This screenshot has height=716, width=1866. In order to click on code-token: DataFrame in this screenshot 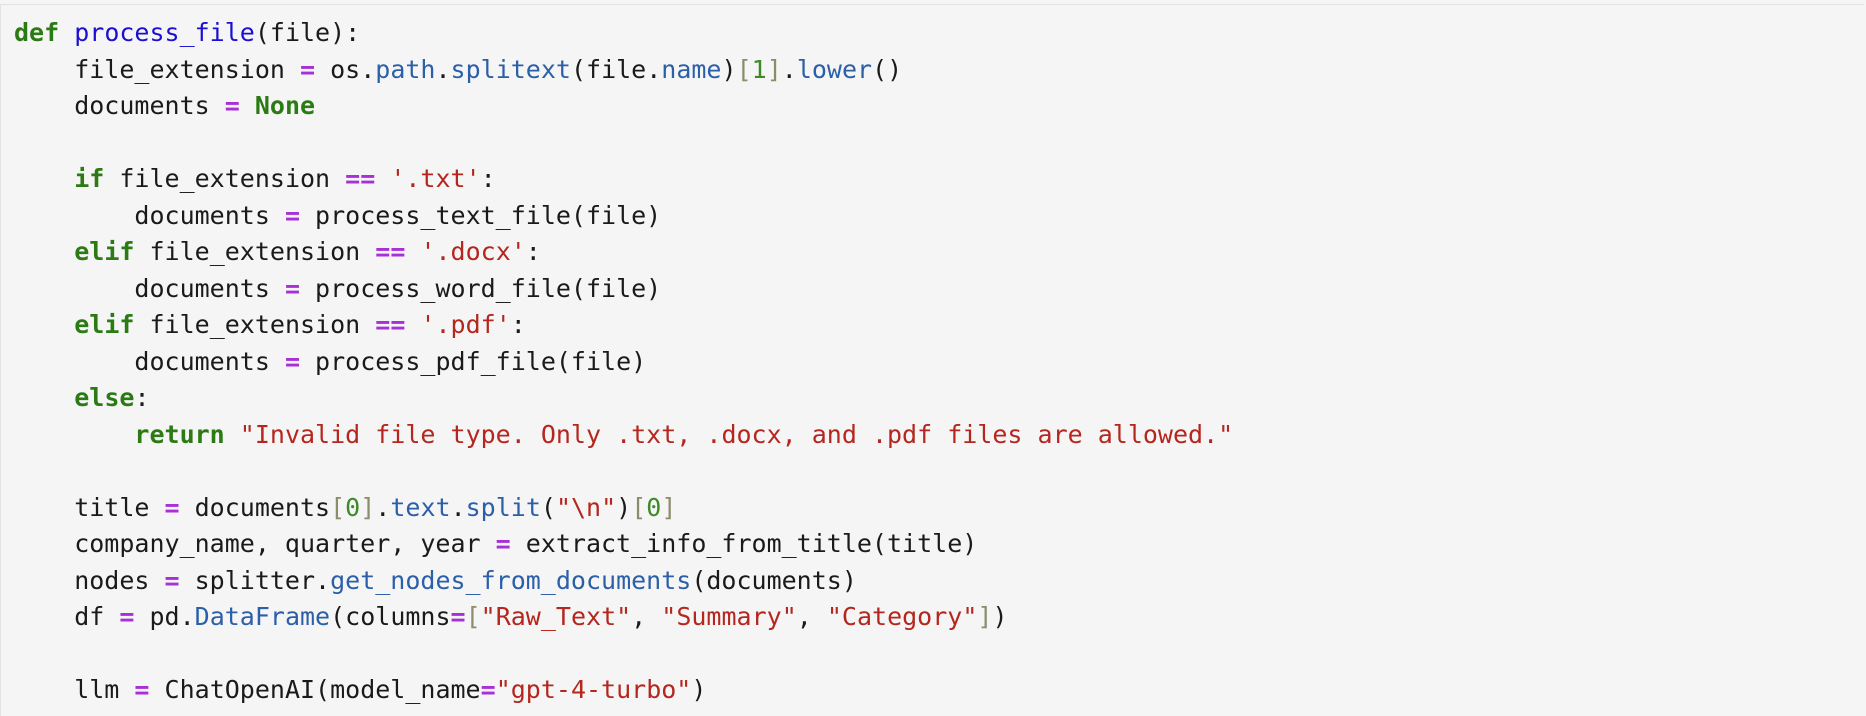, I will do `click(262, 616)`.